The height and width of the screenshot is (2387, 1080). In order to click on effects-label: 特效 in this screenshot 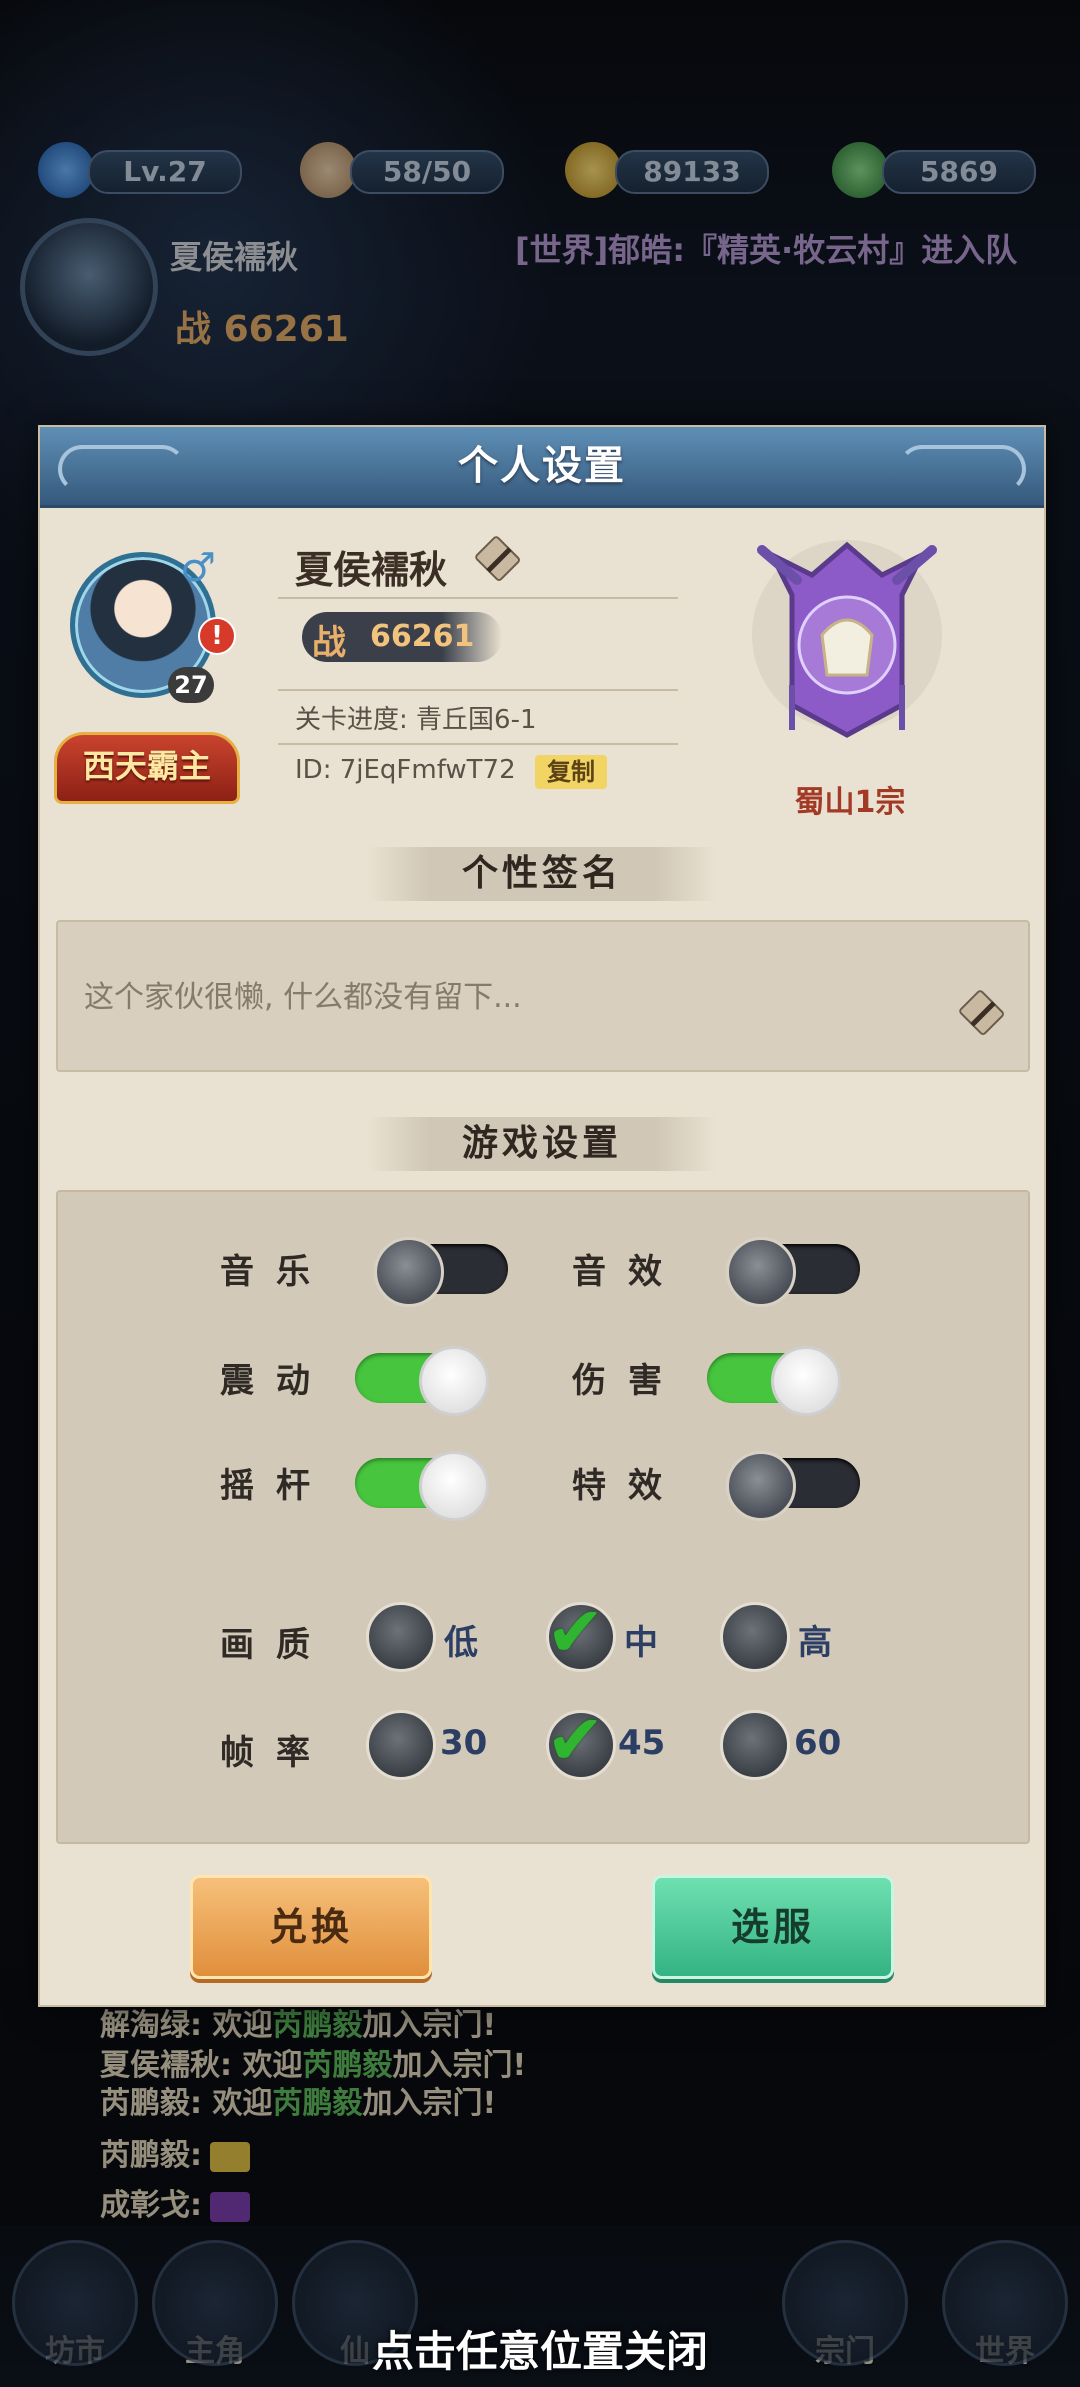, I will do `click(628, 1486)`.